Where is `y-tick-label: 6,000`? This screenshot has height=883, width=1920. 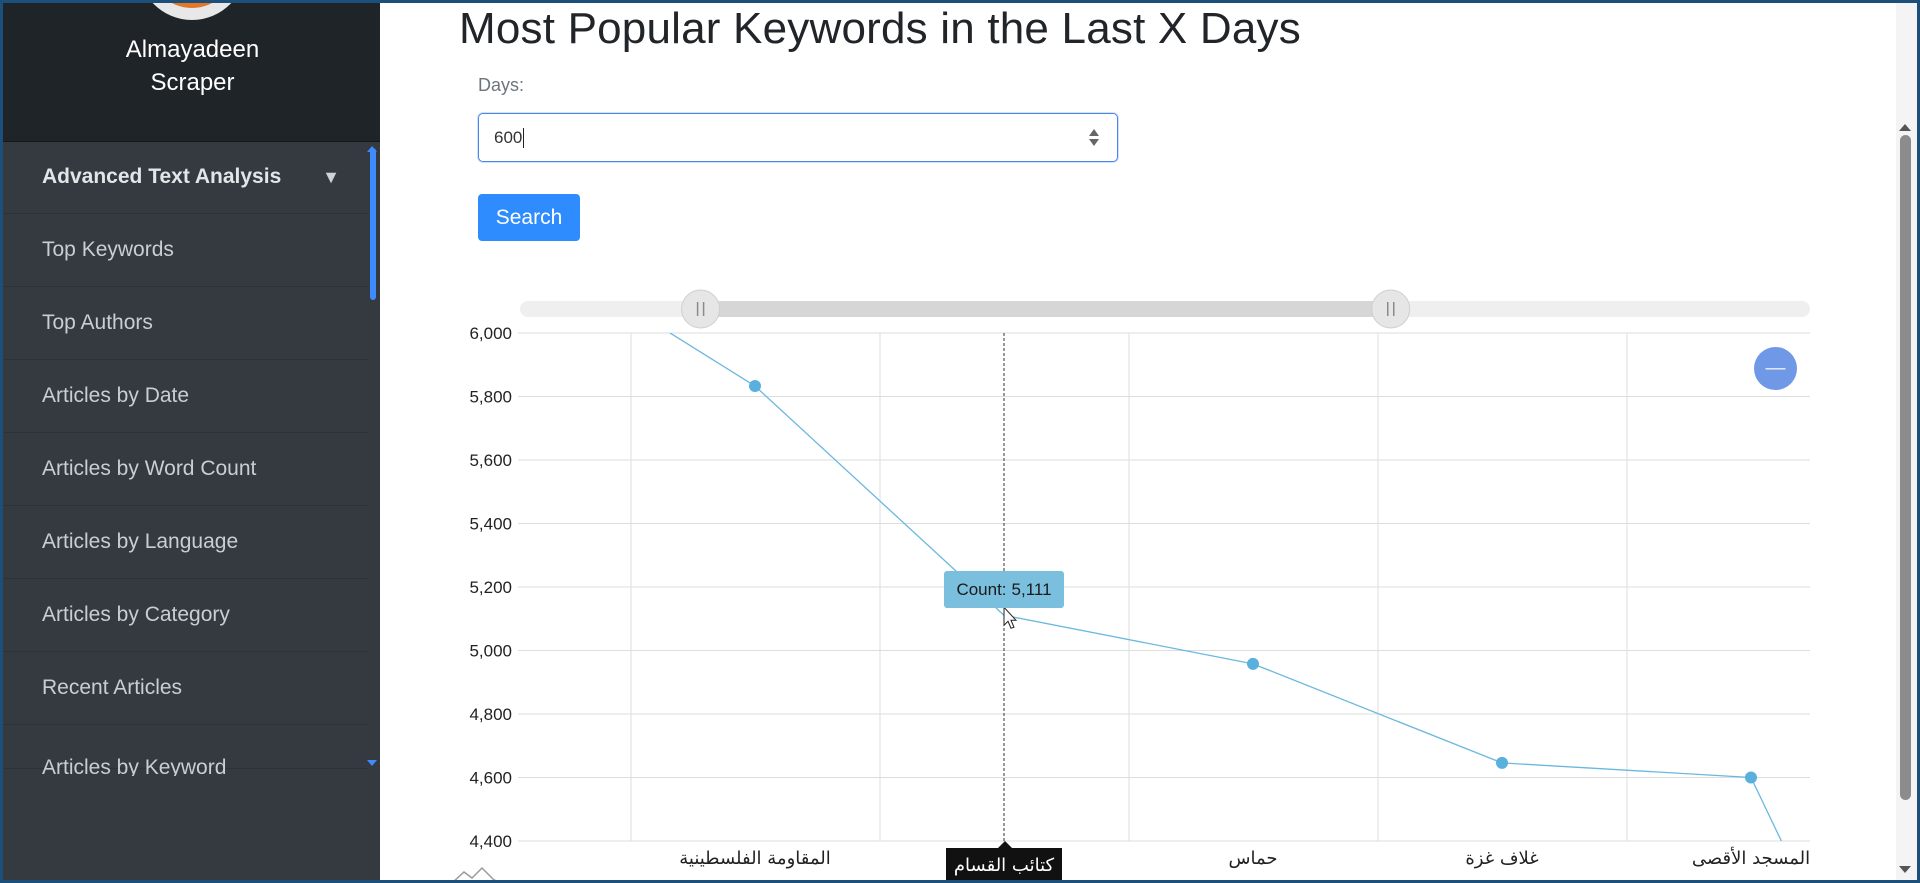 y-tick-label: 6,000 is located at coordinates (490, 333).